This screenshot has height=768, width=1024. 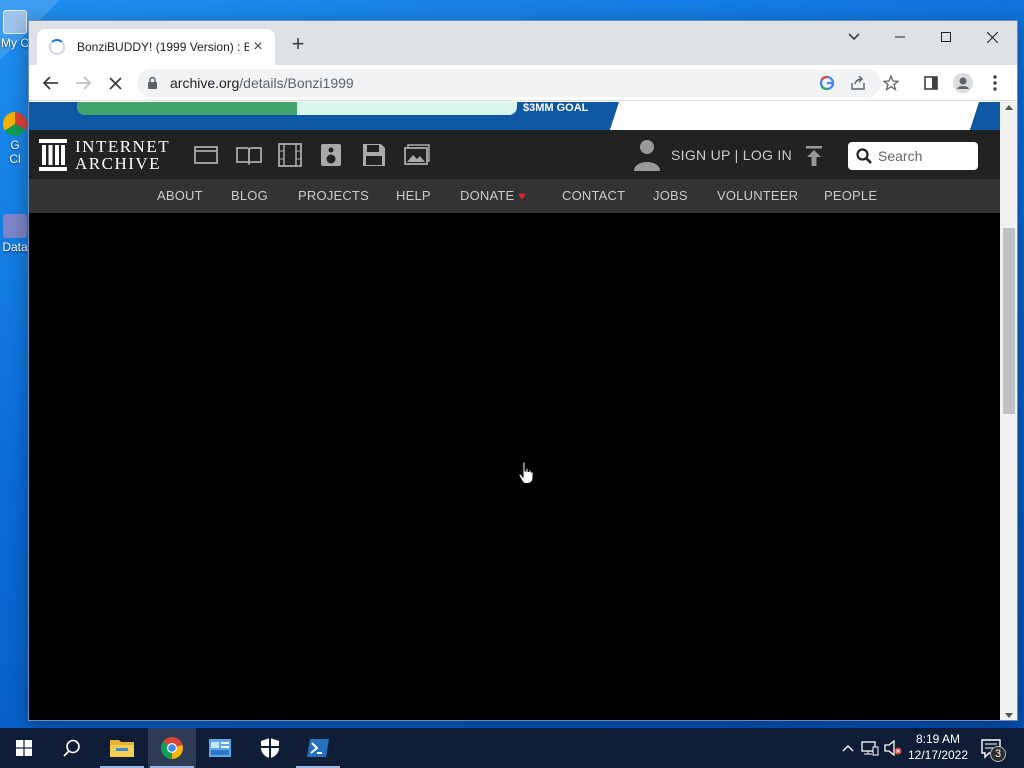 I want to click on web-icon, so click(x=215, y=155).